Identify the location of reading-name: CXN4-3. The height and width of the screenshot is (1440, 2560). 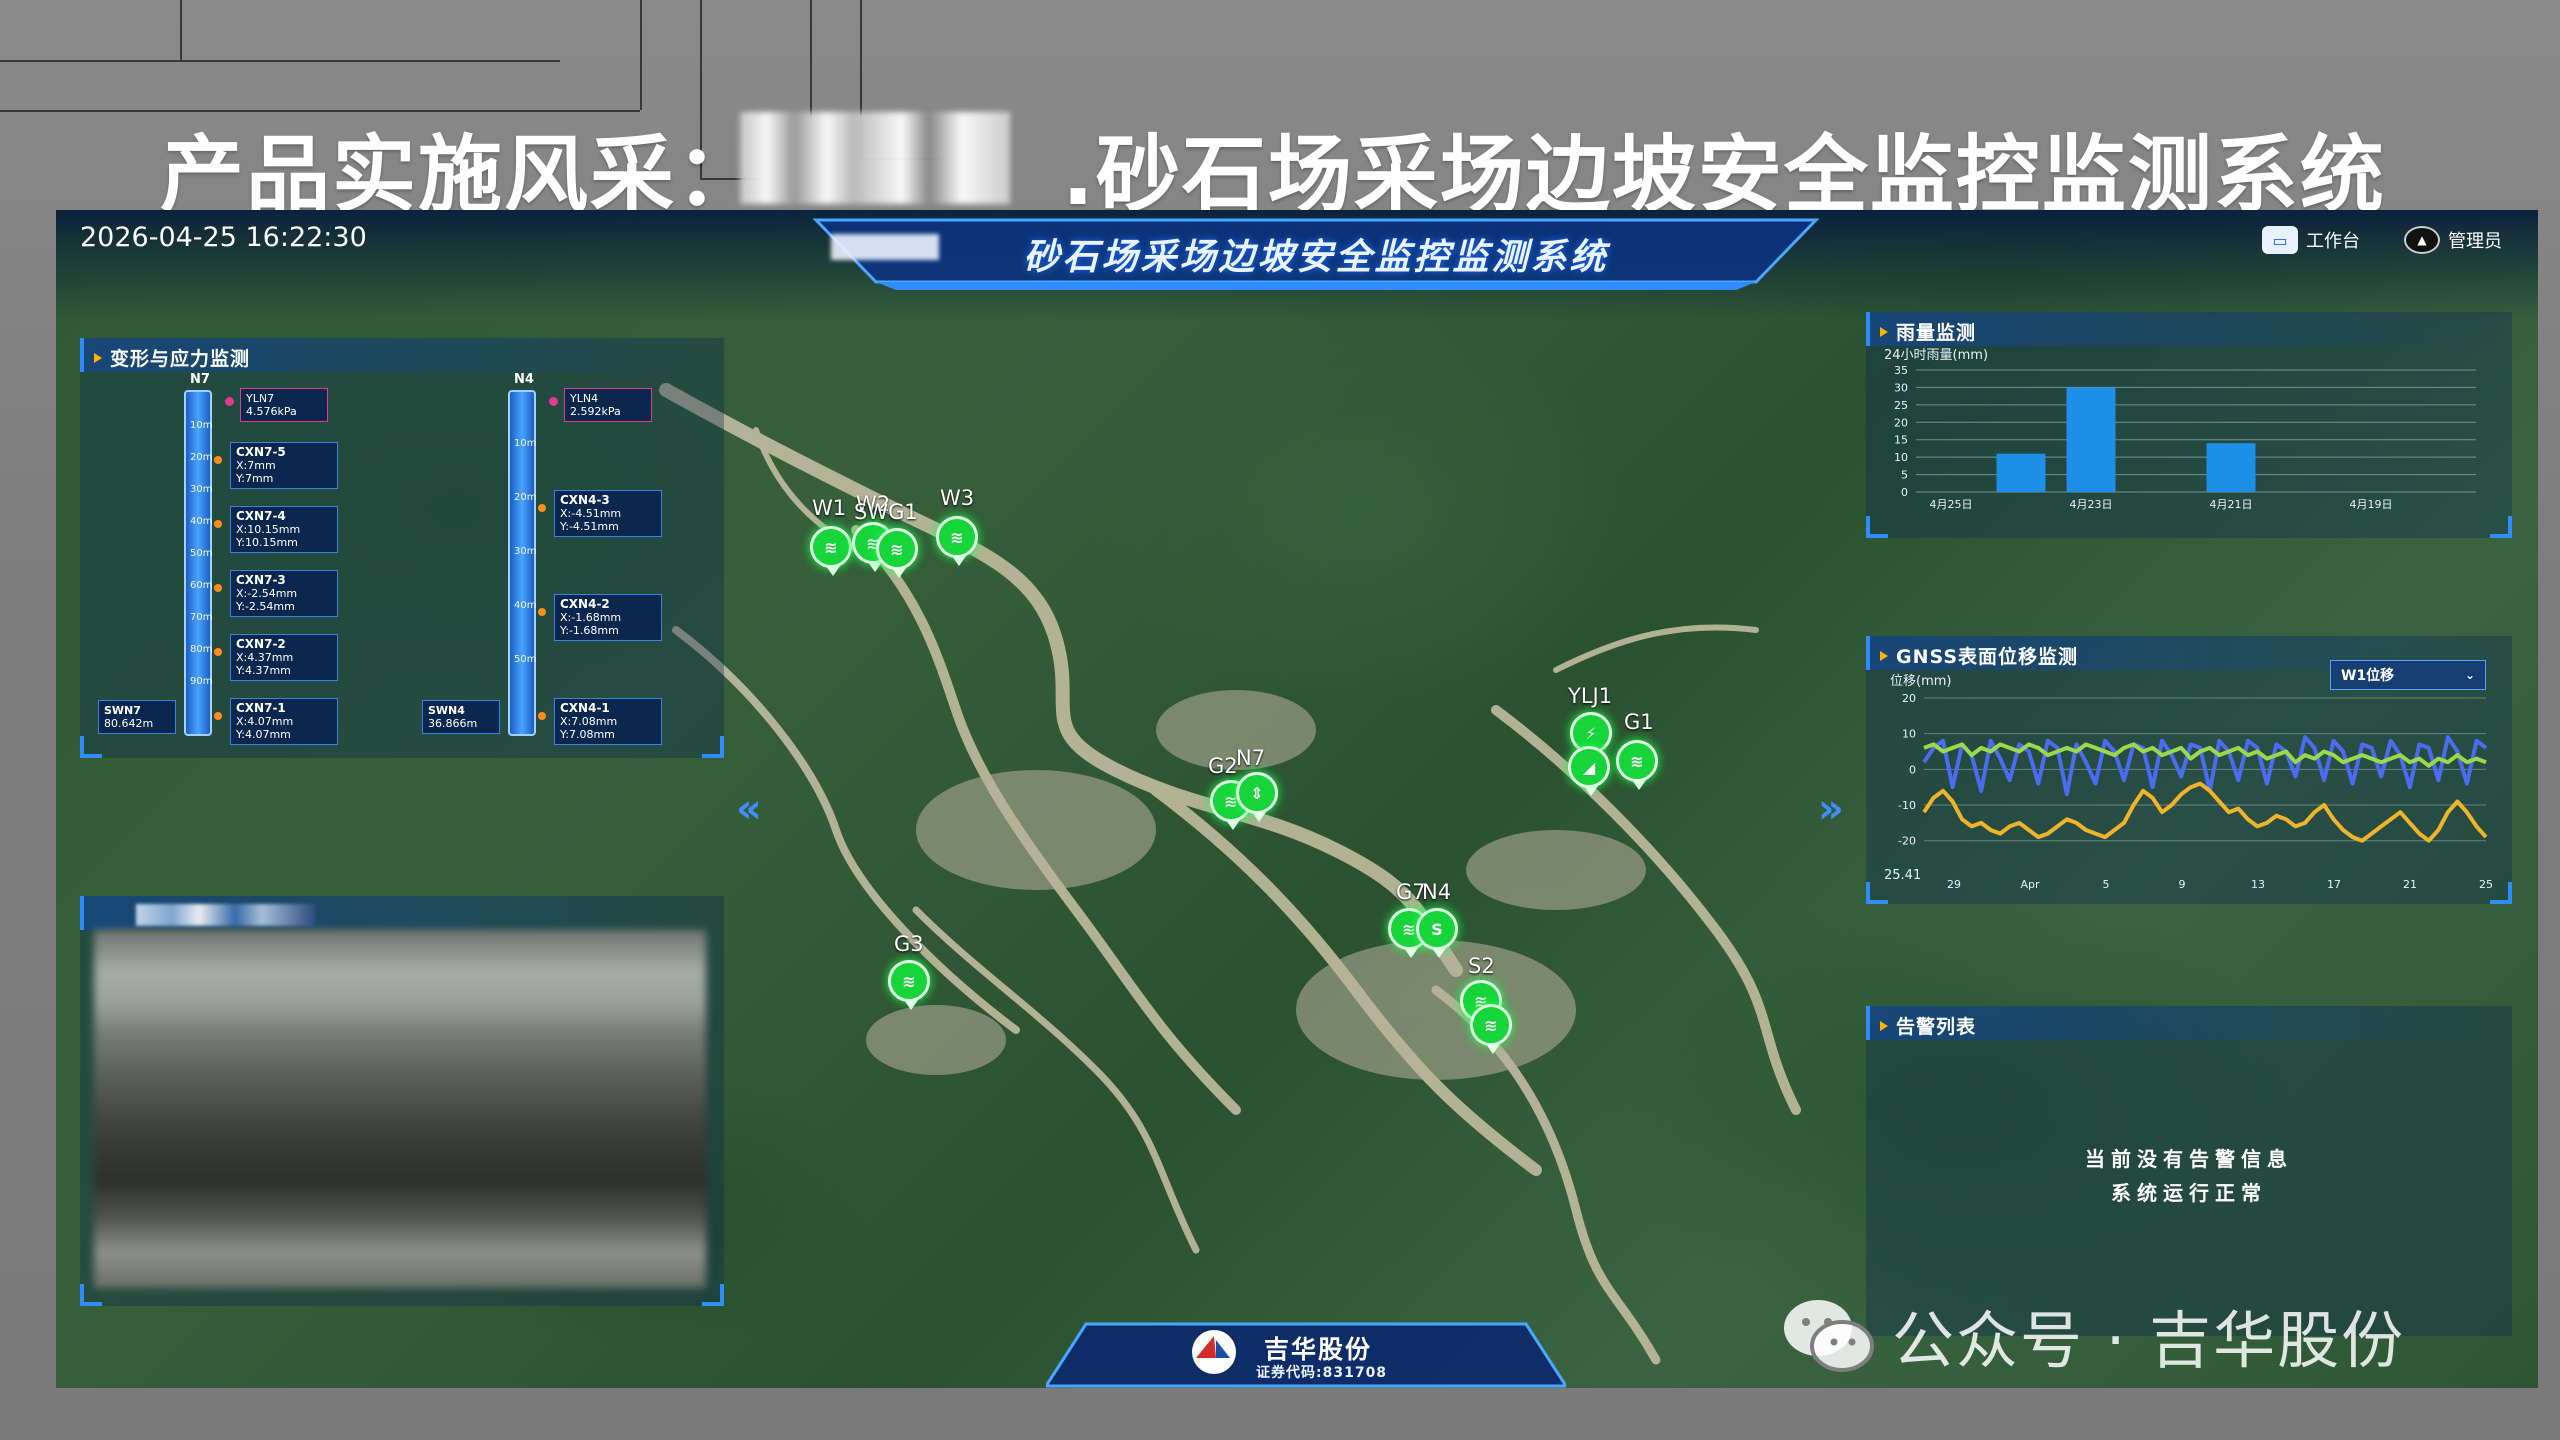
(585, 500).